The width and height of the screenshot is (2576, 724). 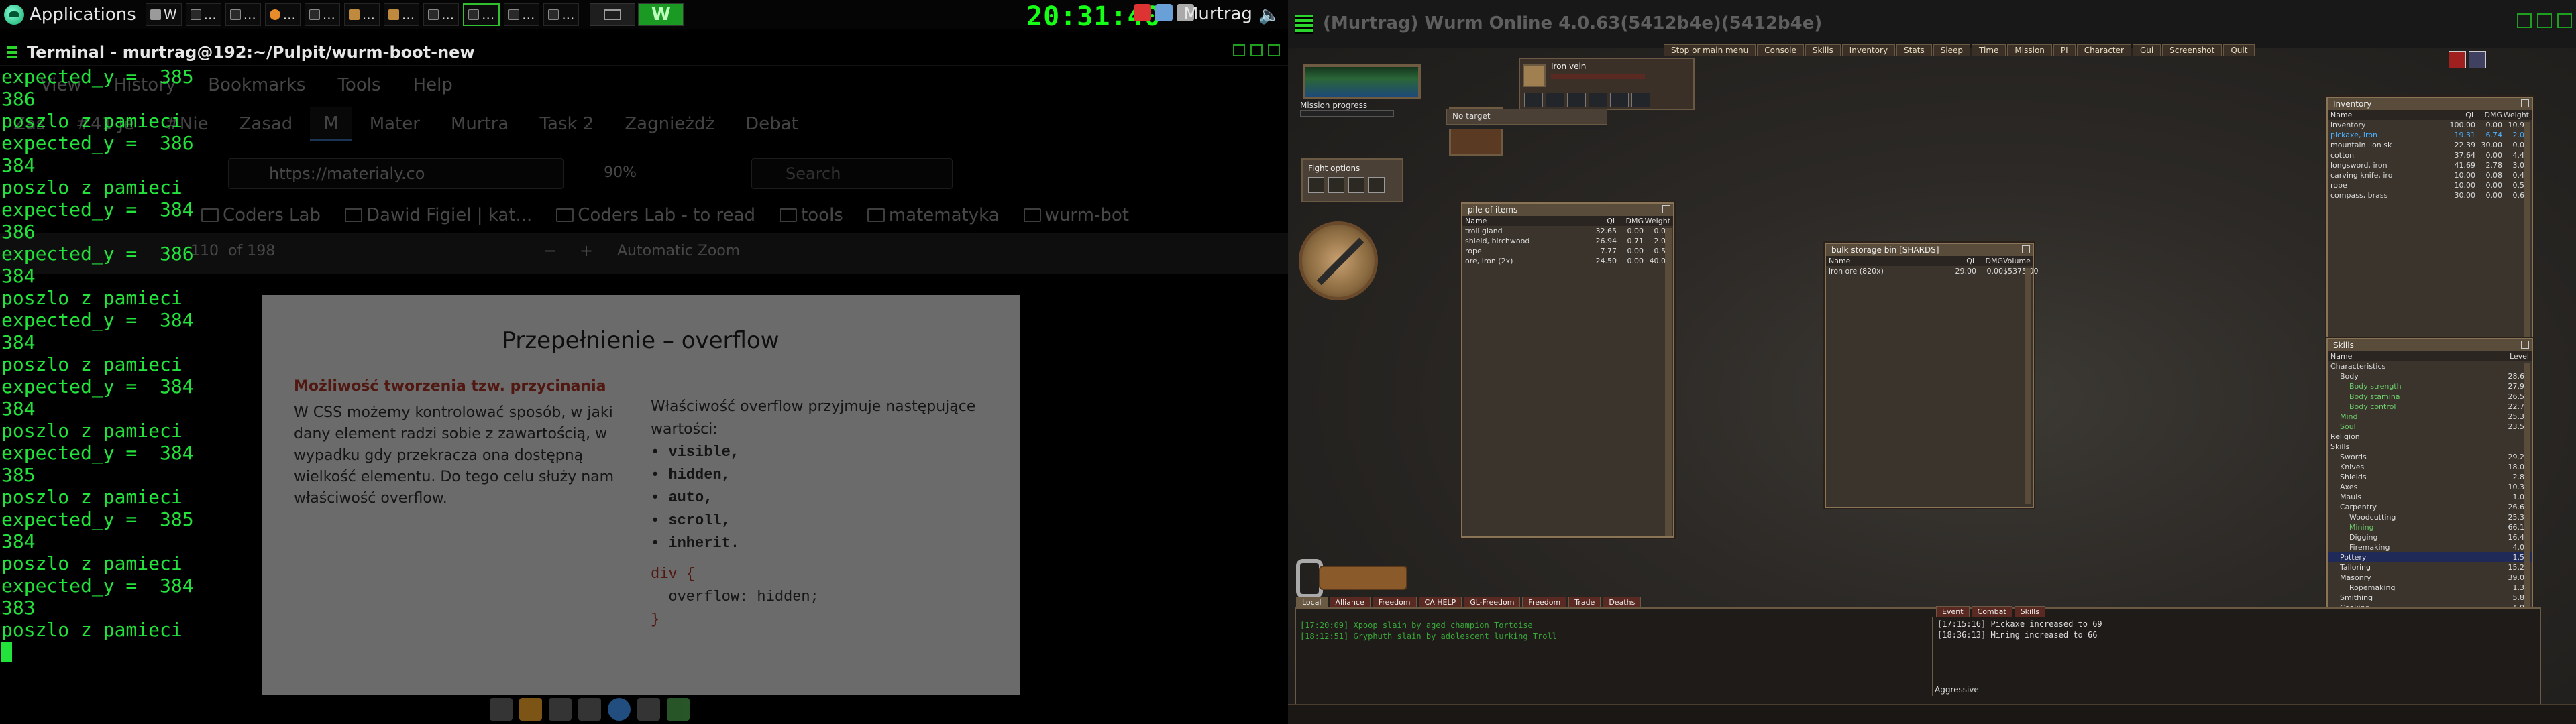 What do you see at coordinates (73, 14) in the screenshot?
I see `applications-menu: Applications` at bounding box center [73, 14].